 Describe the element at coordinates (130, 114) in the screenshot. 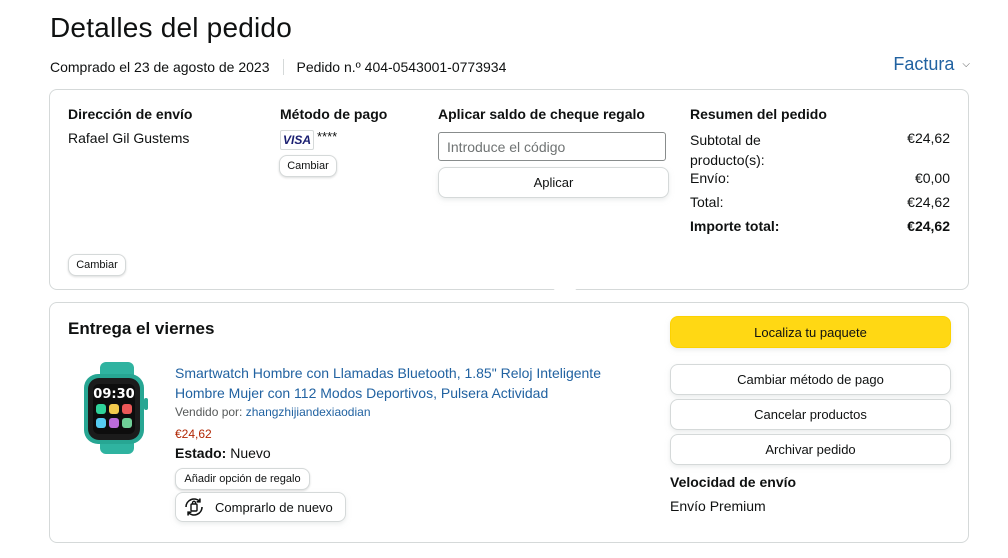

I see `shipping-heading: Dirección de envío` at that location.